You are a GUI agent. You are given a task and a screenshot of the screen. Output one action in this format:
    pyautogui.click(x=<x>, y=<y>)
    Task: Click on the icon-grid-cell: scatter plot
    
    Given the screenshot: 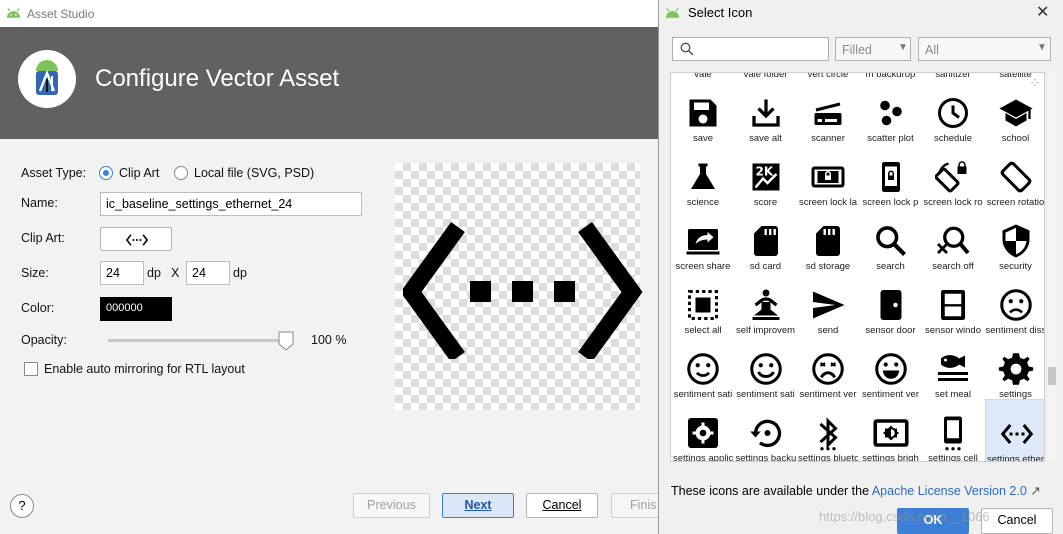 What is the action you would take?
    pyautogui.click(x=891, y=111)
    